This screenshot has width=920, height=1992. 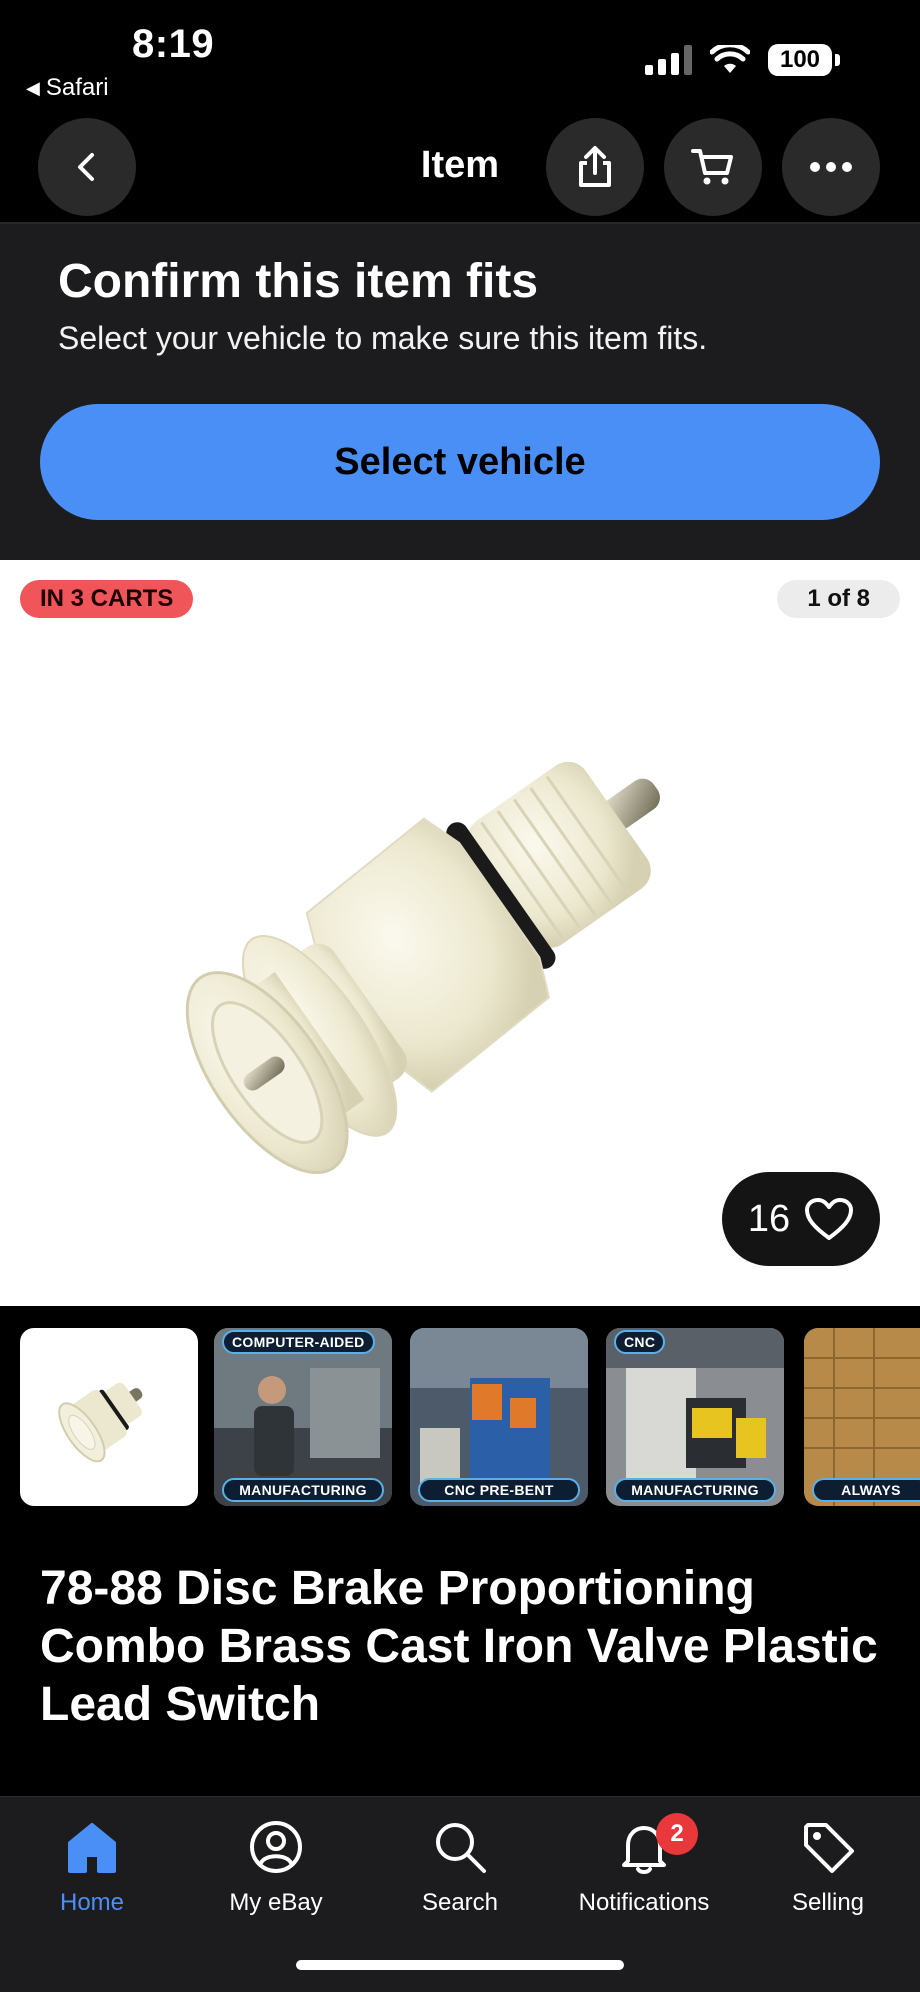 I want to click on tab-selling-label: Selling, so click(x=828, y=1902).